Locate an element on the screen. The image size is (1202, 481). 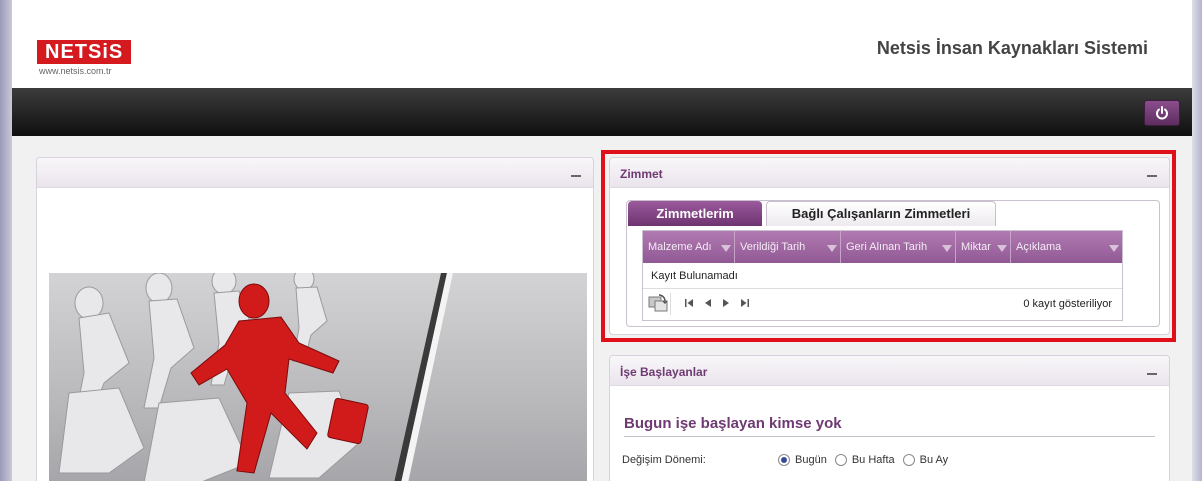
panel-header is located at coordinates (315, 173).